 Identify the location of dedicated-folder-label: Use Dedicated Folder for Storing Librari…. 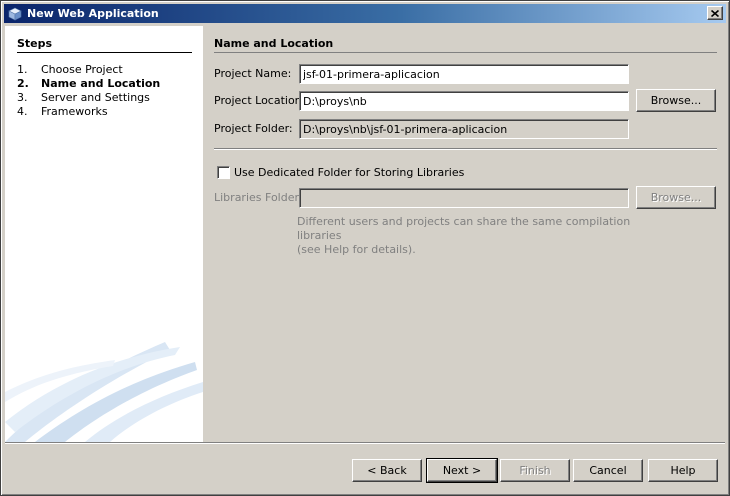
(349, 173).